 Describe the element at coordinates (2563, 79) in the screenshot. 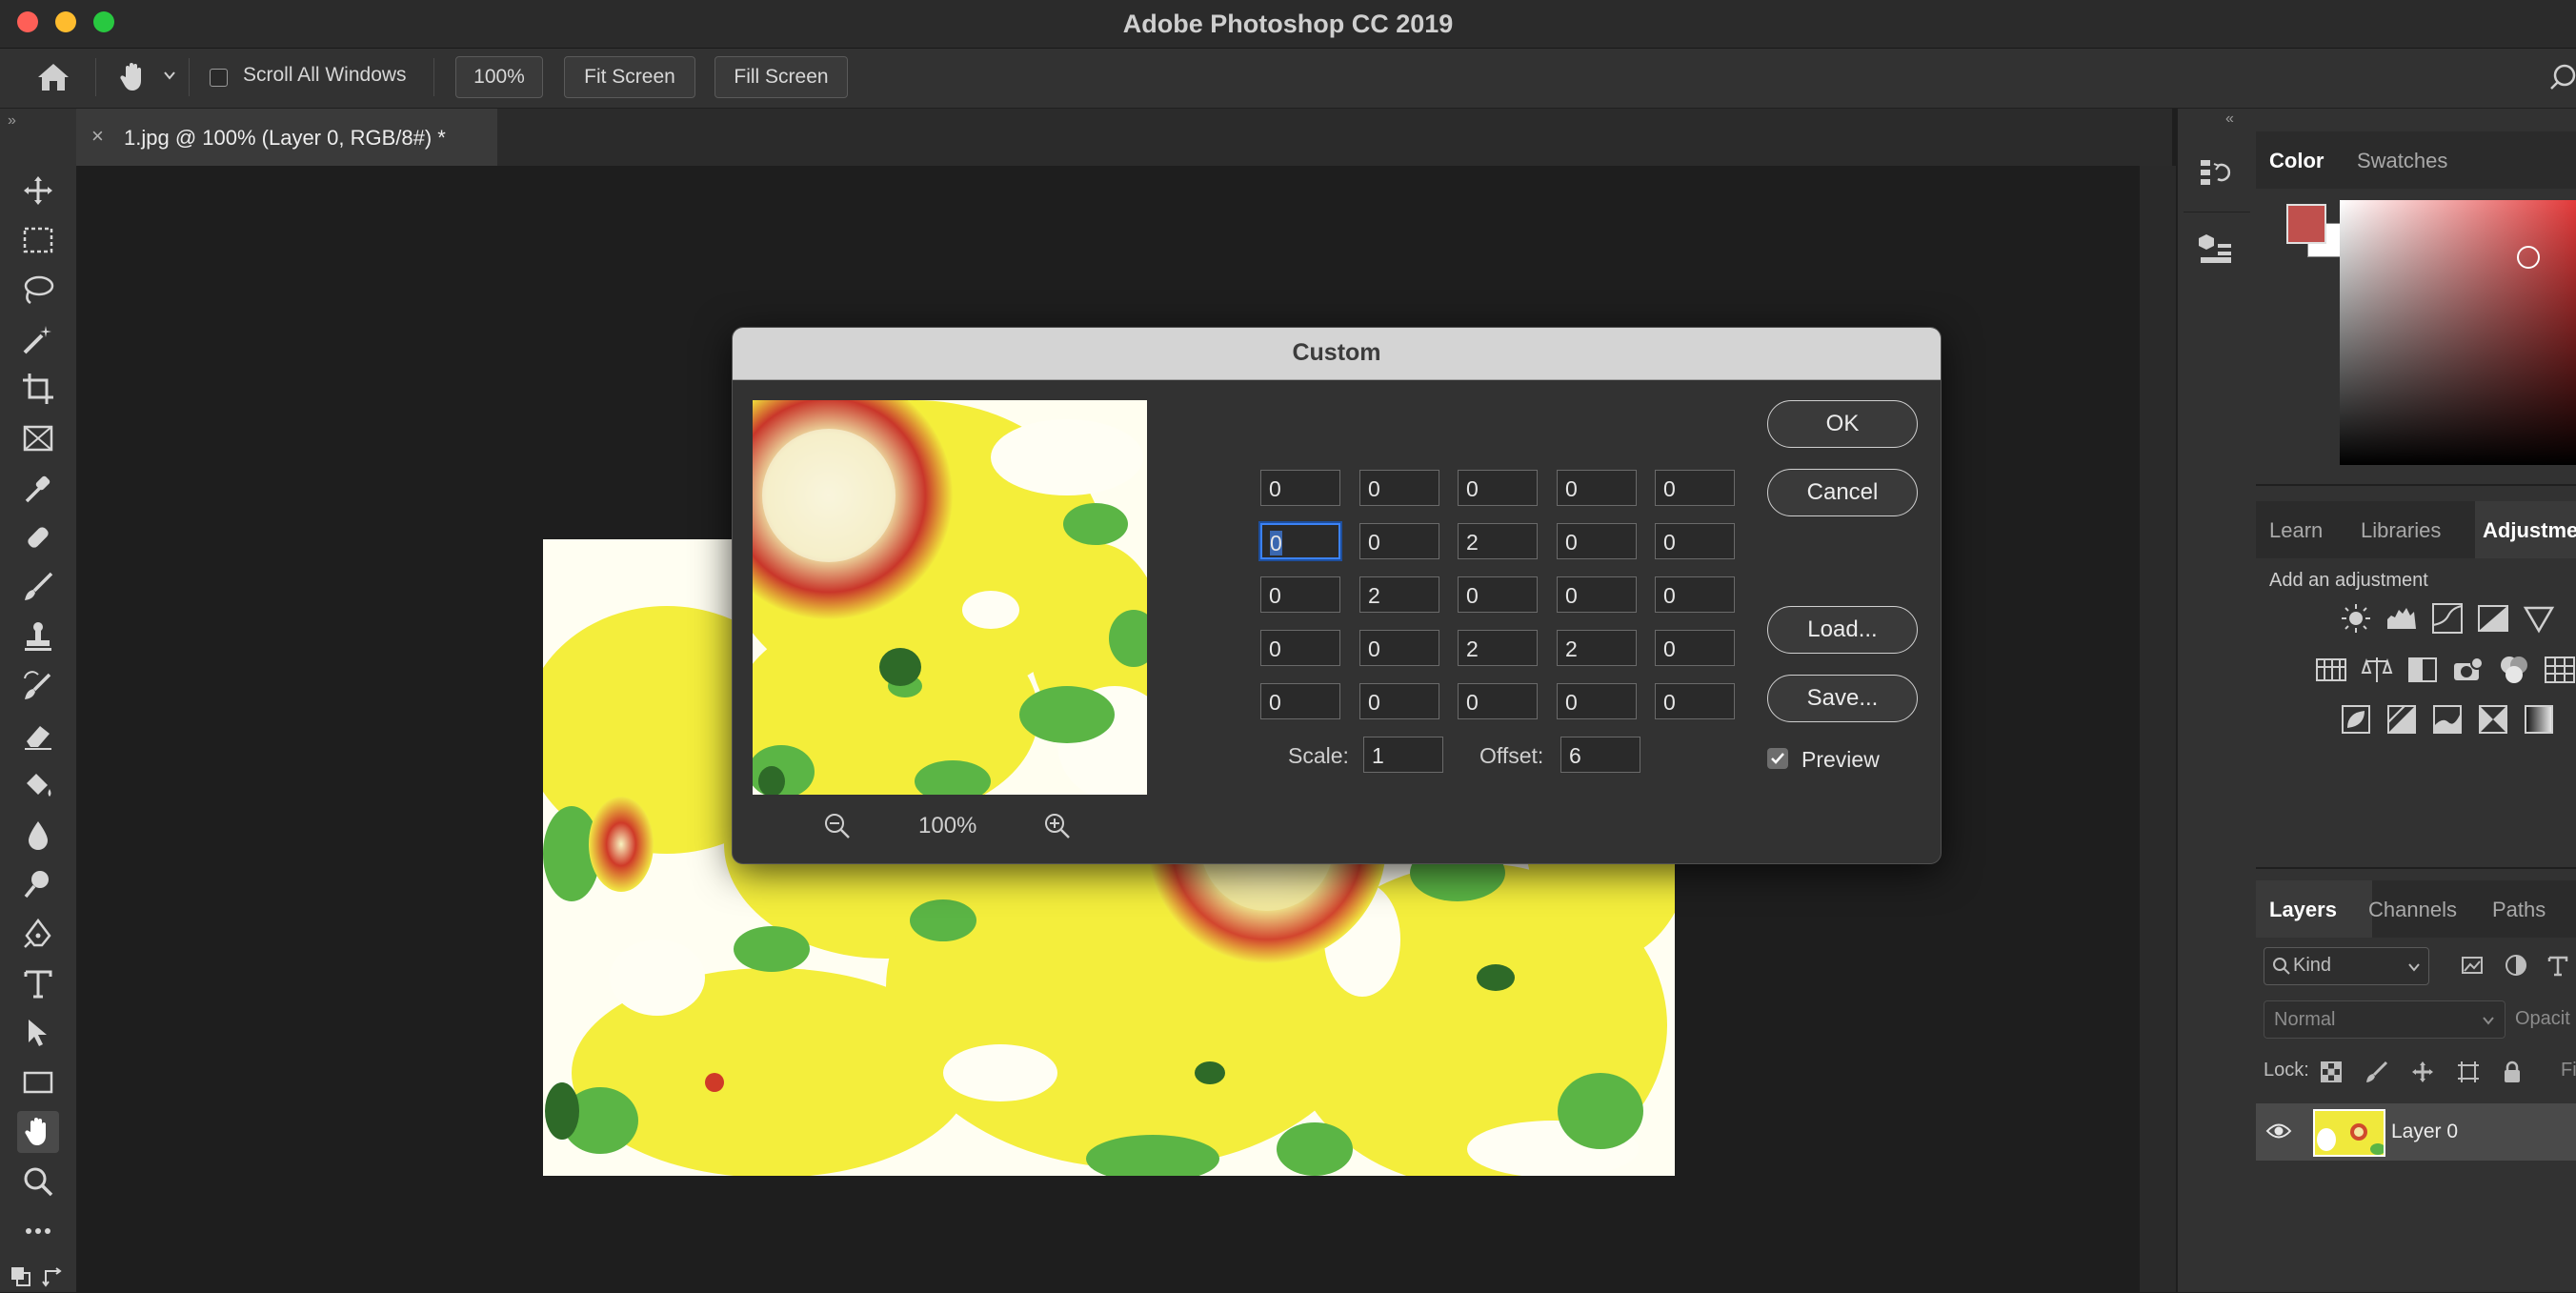

I see `search-icon` at that location.